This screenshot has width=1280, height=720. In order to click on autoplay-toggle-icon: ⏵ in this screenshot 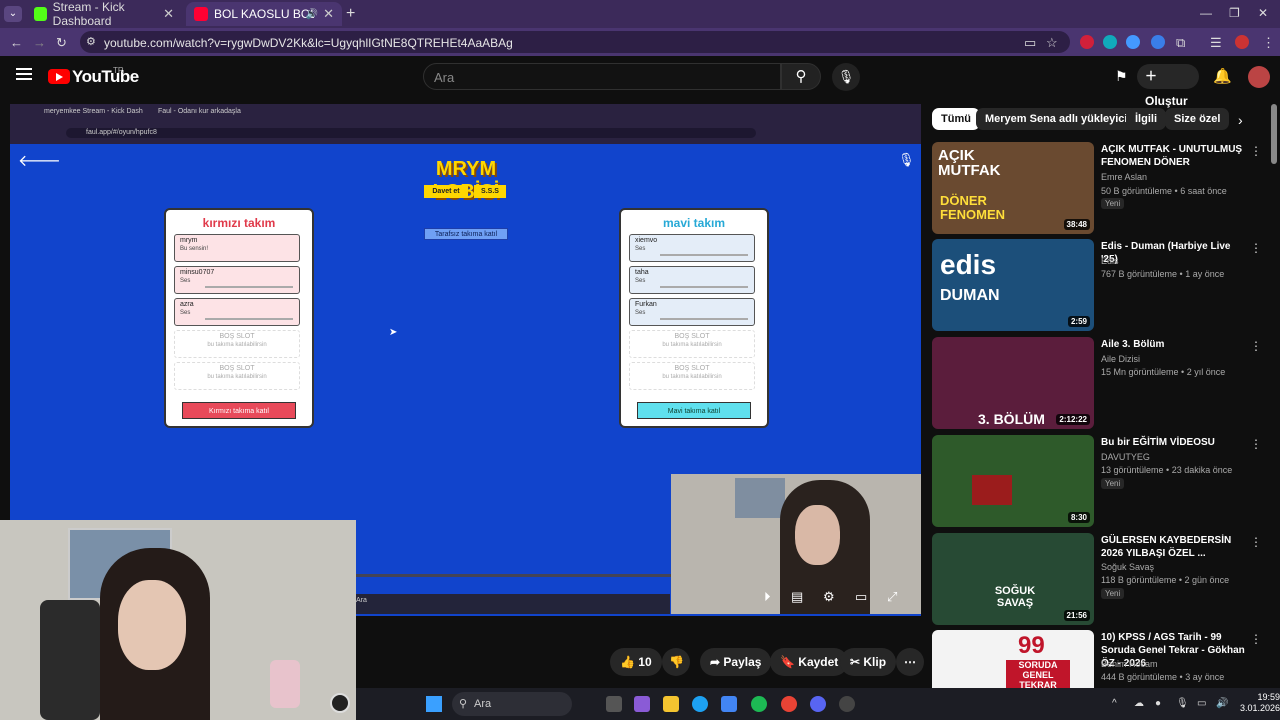, I will do `click(767, 597)`.